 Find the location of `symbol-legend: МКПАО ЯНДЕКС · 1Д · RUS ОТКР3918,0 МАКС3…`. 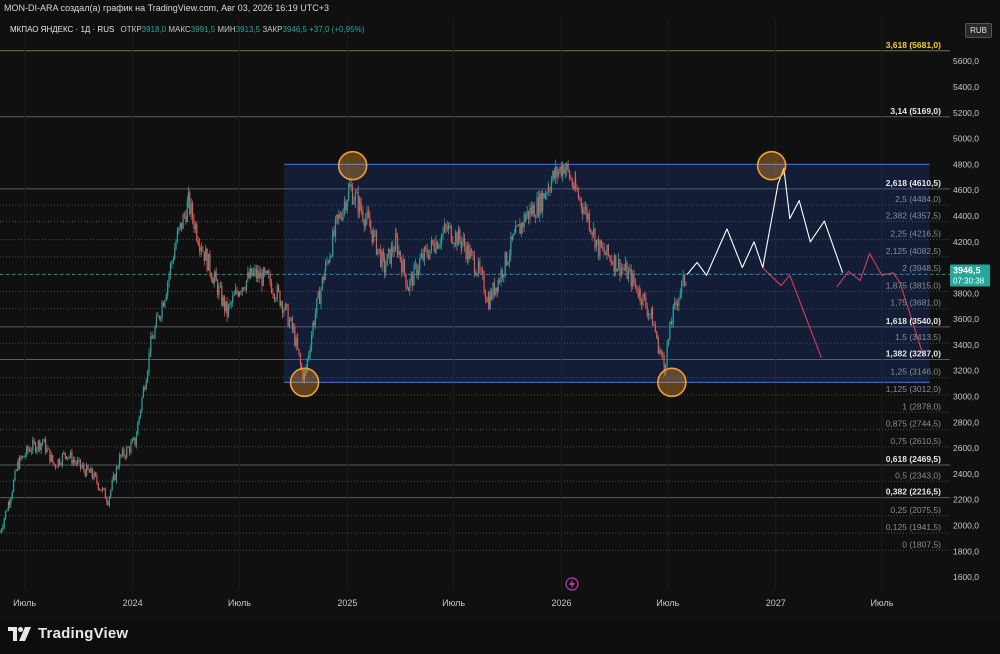

symbol-legend: МКПАО ЯНДЕКС · 1Д · RUS ОТКР3918,0 МАКС3… is located at coordinates (187, 29).